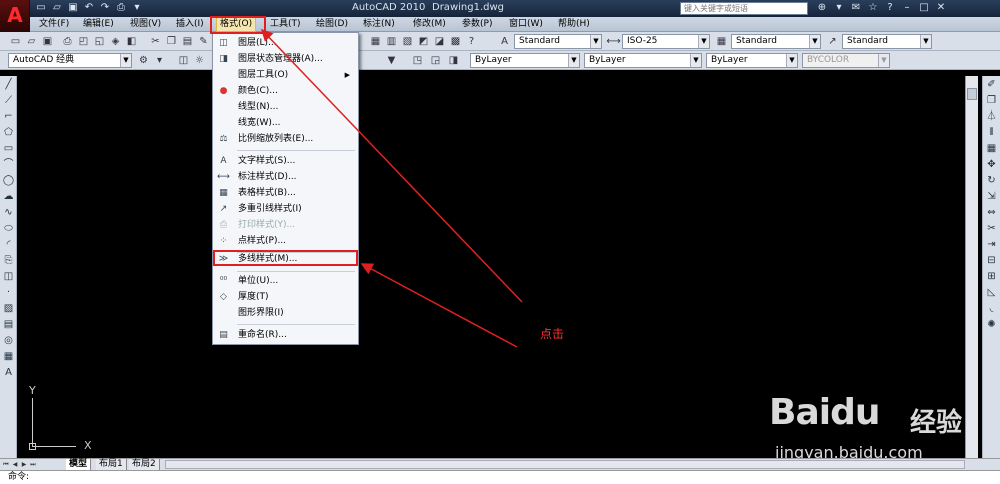 The width and height of the screenshot is (1000, 484). What do you see at coordinates (824, 412) in the screenshot?
I see `watermark-brand: Baidu` at bounding box center [824, 412].